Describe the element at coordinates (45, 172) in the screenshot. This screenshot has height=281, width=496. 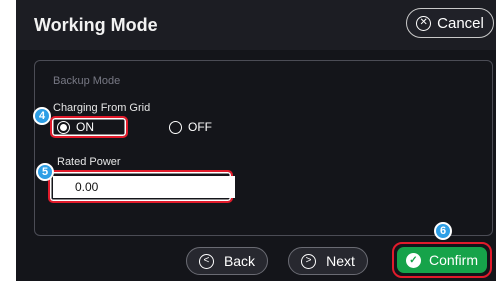
I see `step-badge-5: 5` at that location.